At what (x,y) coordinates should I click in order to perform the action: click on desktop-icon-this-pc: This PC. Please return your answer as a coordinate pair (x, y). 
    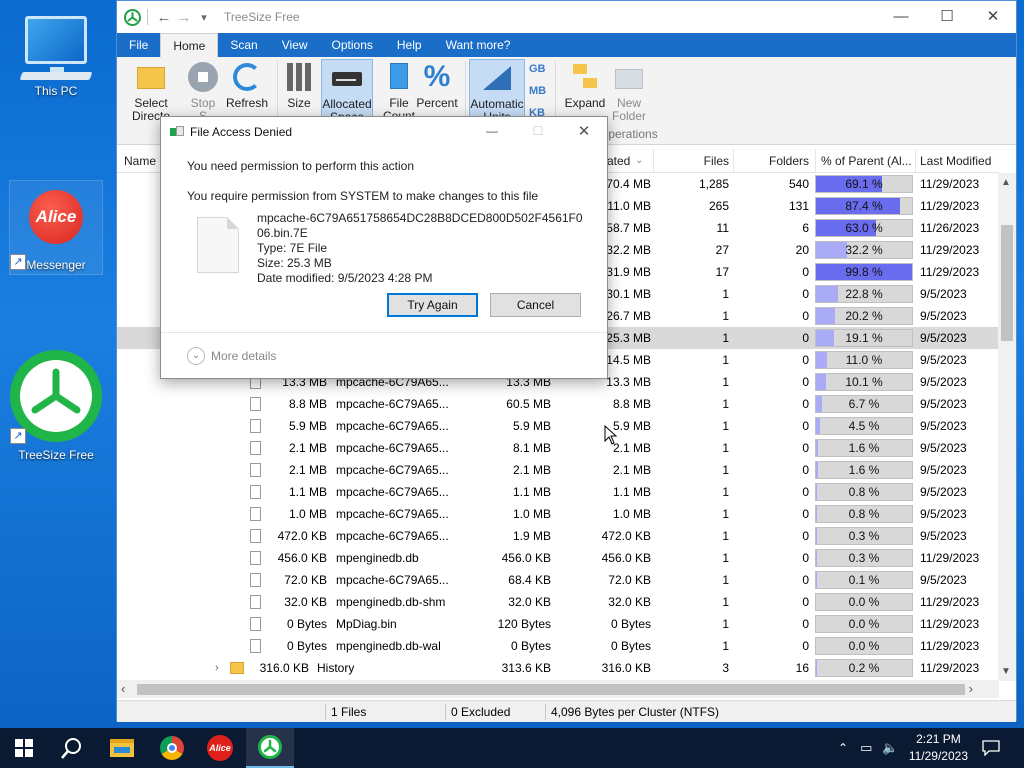
    Looking at the image, I should click on (56, 54).